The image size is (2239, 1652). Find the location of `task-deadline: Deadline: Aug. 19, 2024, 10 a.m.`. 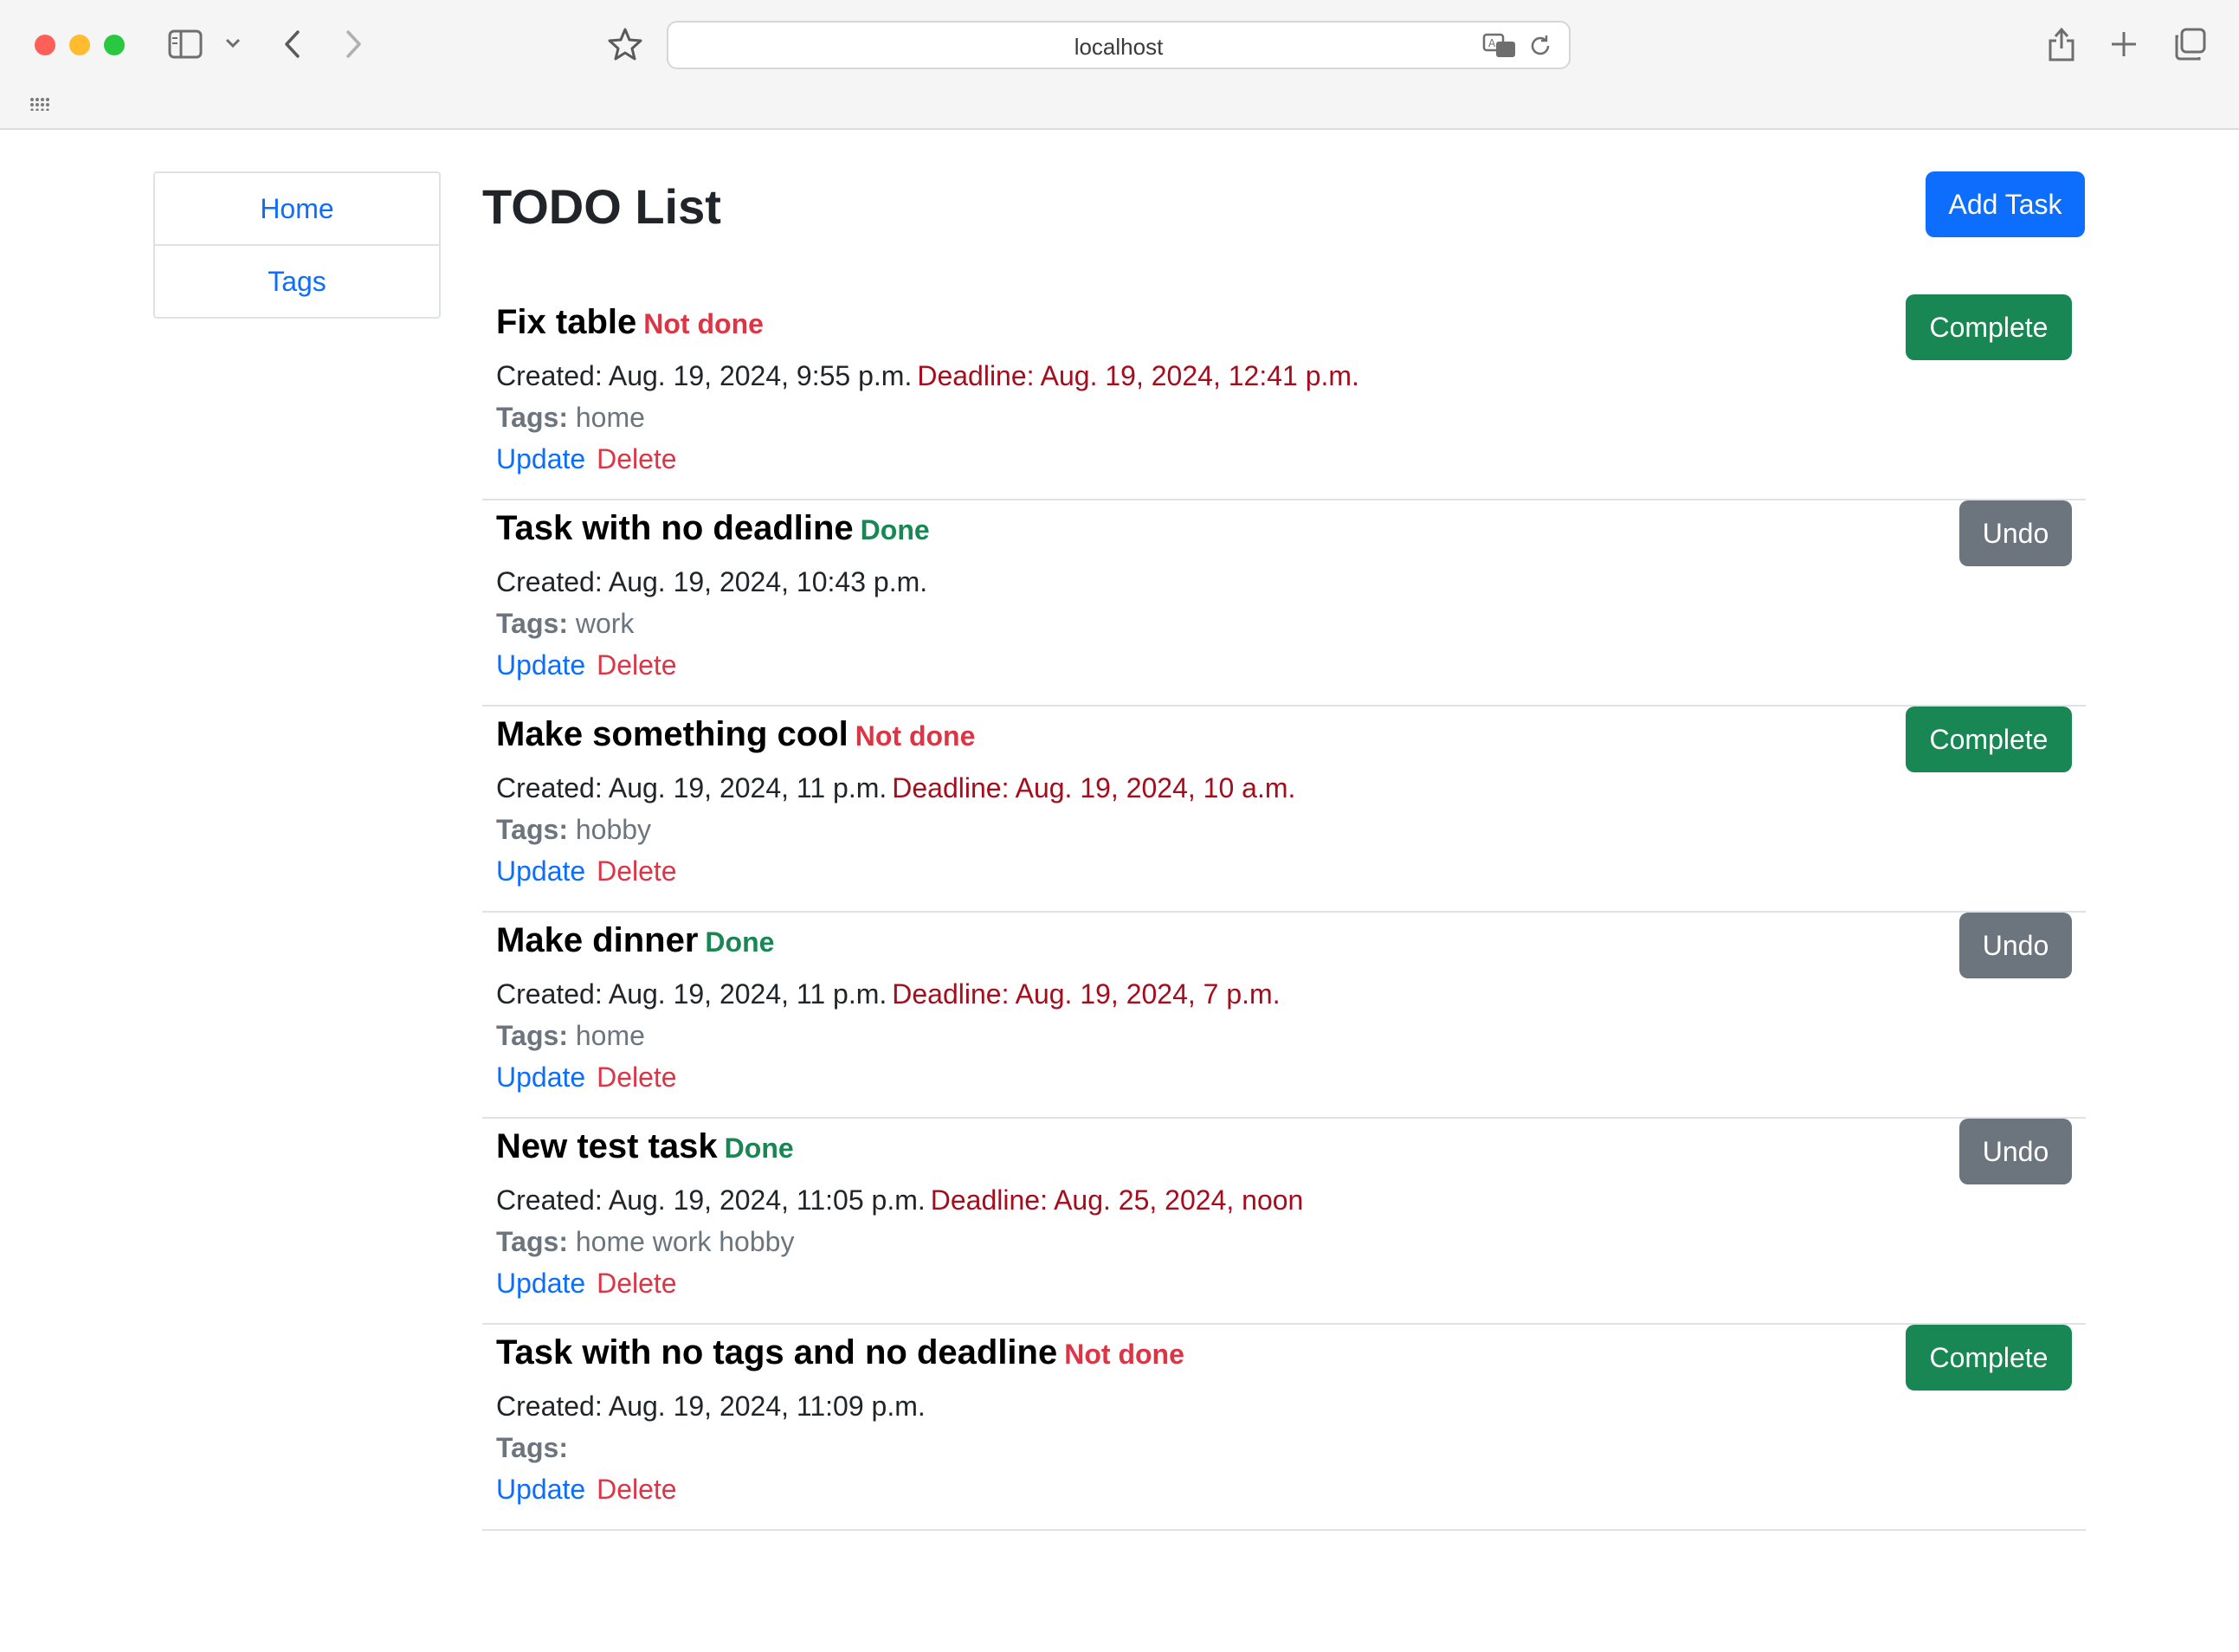

task-deadline: Deadline: Aug. 19, 2024, 10 a.m. is located at coordinates (1094, 787).